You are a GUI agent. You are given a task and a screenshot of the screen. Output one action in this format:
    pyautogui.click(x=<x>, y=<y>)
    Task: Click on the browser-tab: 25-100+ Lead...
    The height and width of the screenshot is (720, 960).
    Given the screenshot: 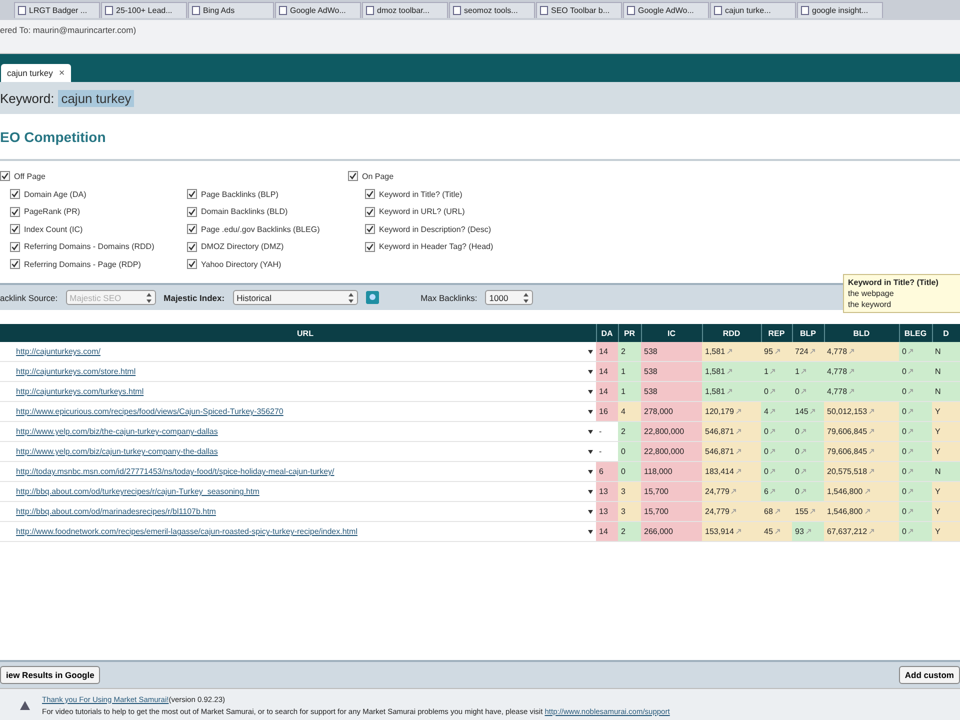 What is the action you would take?
    pyautogui.click(x=144, y=10)
    